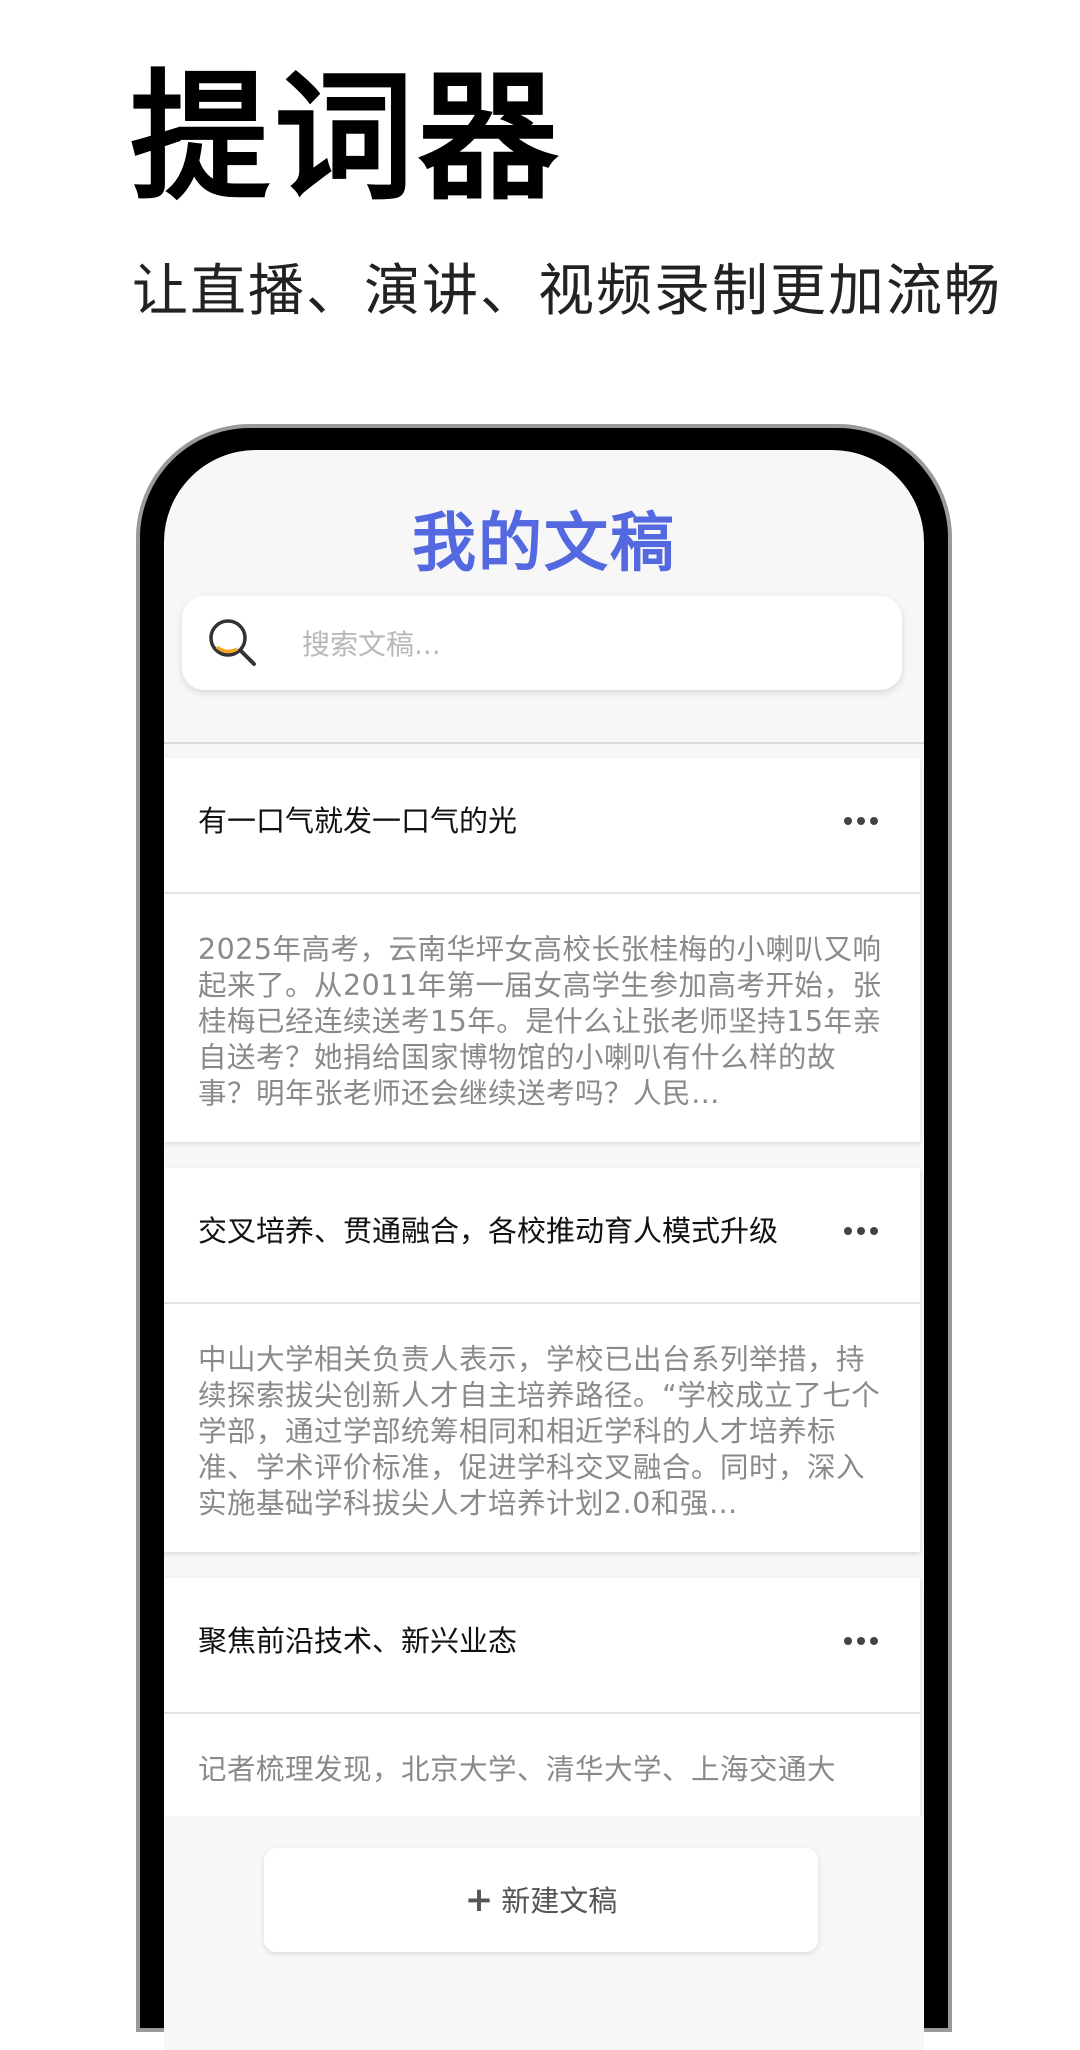  What do you see at coordinates (358, 821) in the screenshot?
I see `document-title: 有一口气就发一口气的光` at bounding box center [358, 821].